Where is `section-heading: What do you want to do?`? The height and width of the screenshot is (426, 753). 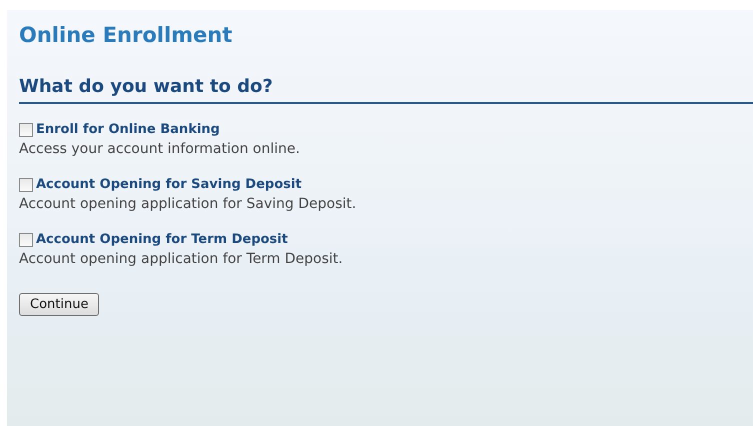
section-heading: What do you want to do? is located at coordinates (386, 89).